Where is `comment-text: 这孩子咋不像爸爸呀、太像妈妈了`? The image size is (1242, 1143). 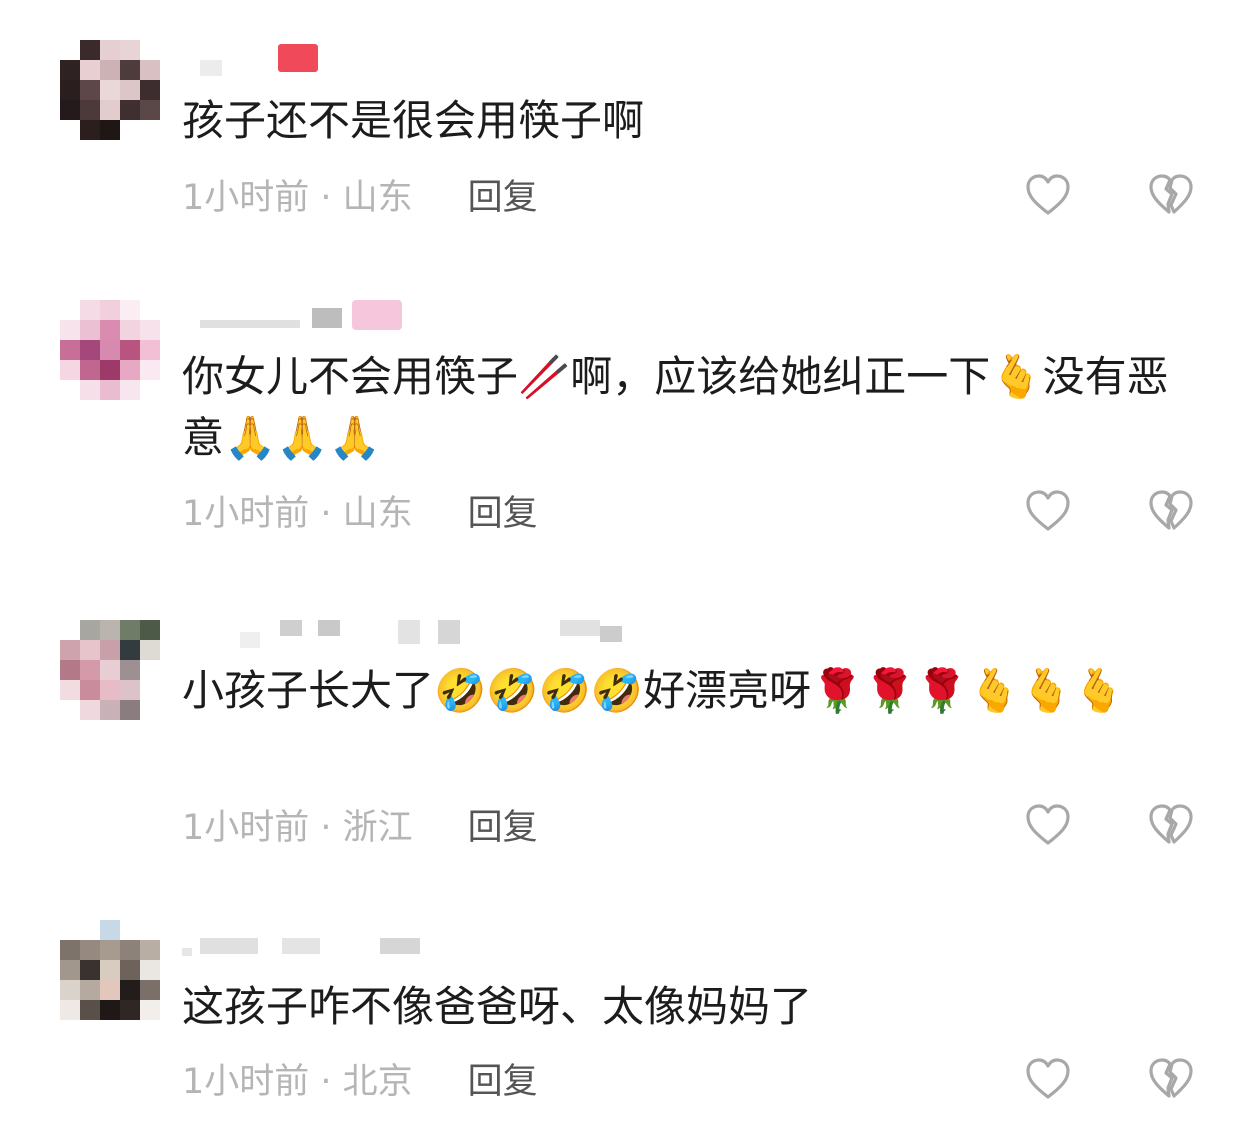 comment-text: 这孩子咋不像爸爸呀、太像妈妈了 is located at coordinates (497, 1006).